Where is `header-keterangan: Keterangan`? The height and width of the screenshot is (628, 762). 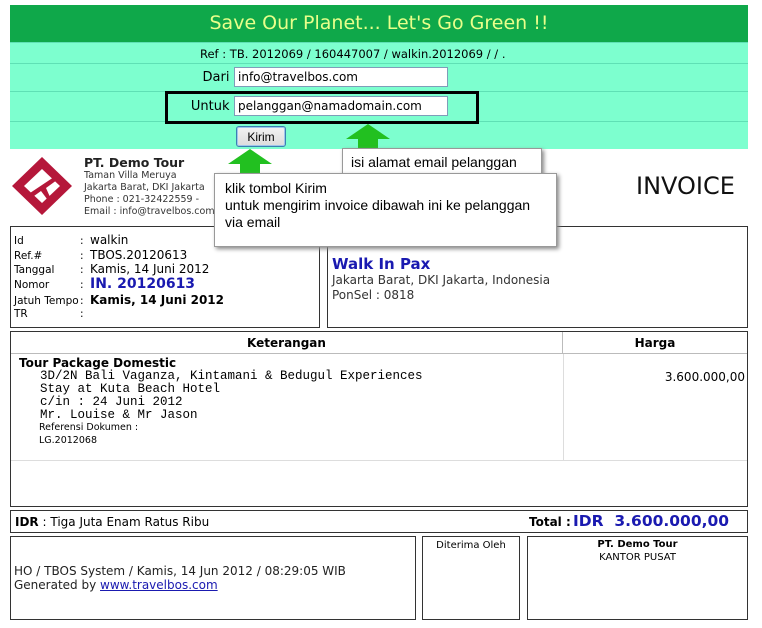 header-keterangan: Keterangan is located at coordinates (287, 343).